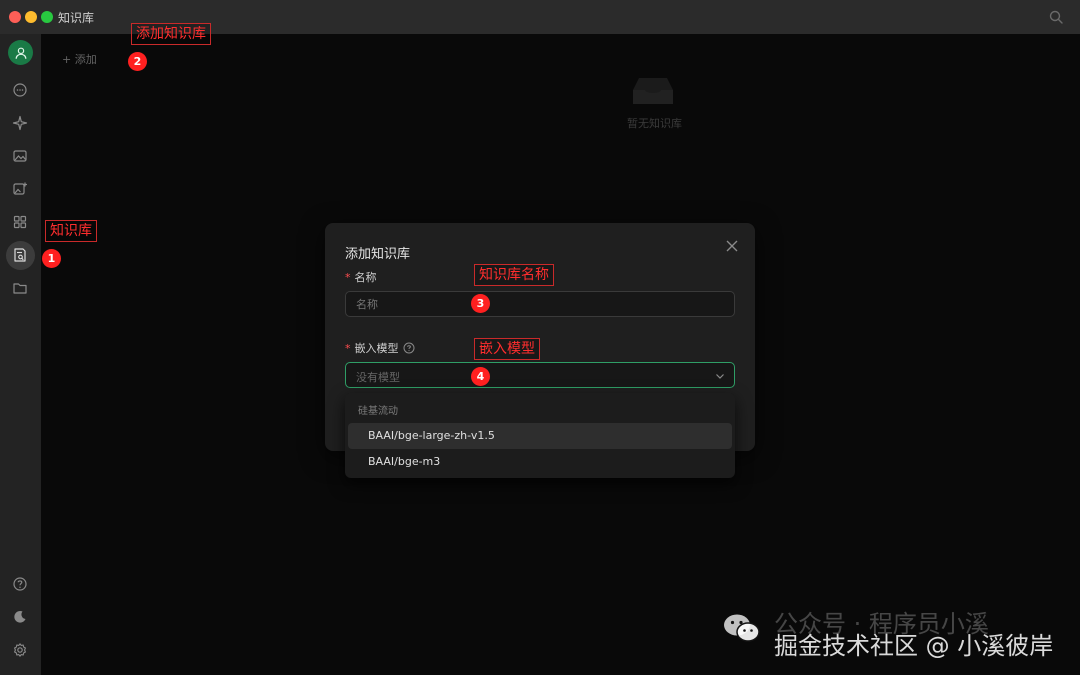 Image resolution: width=1080 pixels, height=675 pixels. Describe the element at coordinates (51, 258) in the screenshot. I see `annotation-badge-1: 1` at that location.